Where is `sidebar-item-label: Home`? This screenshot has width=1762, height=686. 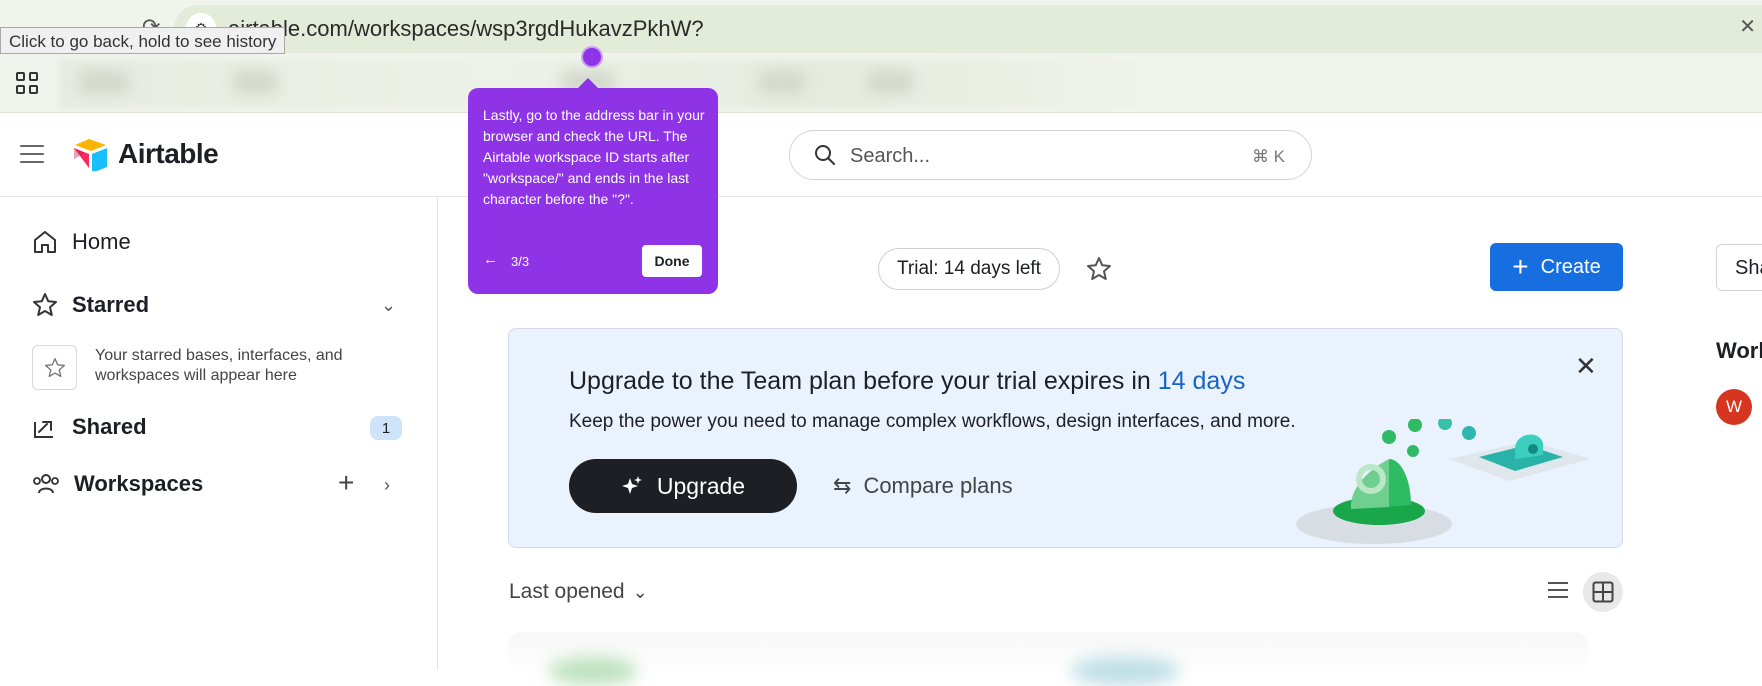
sidebar-item-label: Home is located at coordinates (101, 241).